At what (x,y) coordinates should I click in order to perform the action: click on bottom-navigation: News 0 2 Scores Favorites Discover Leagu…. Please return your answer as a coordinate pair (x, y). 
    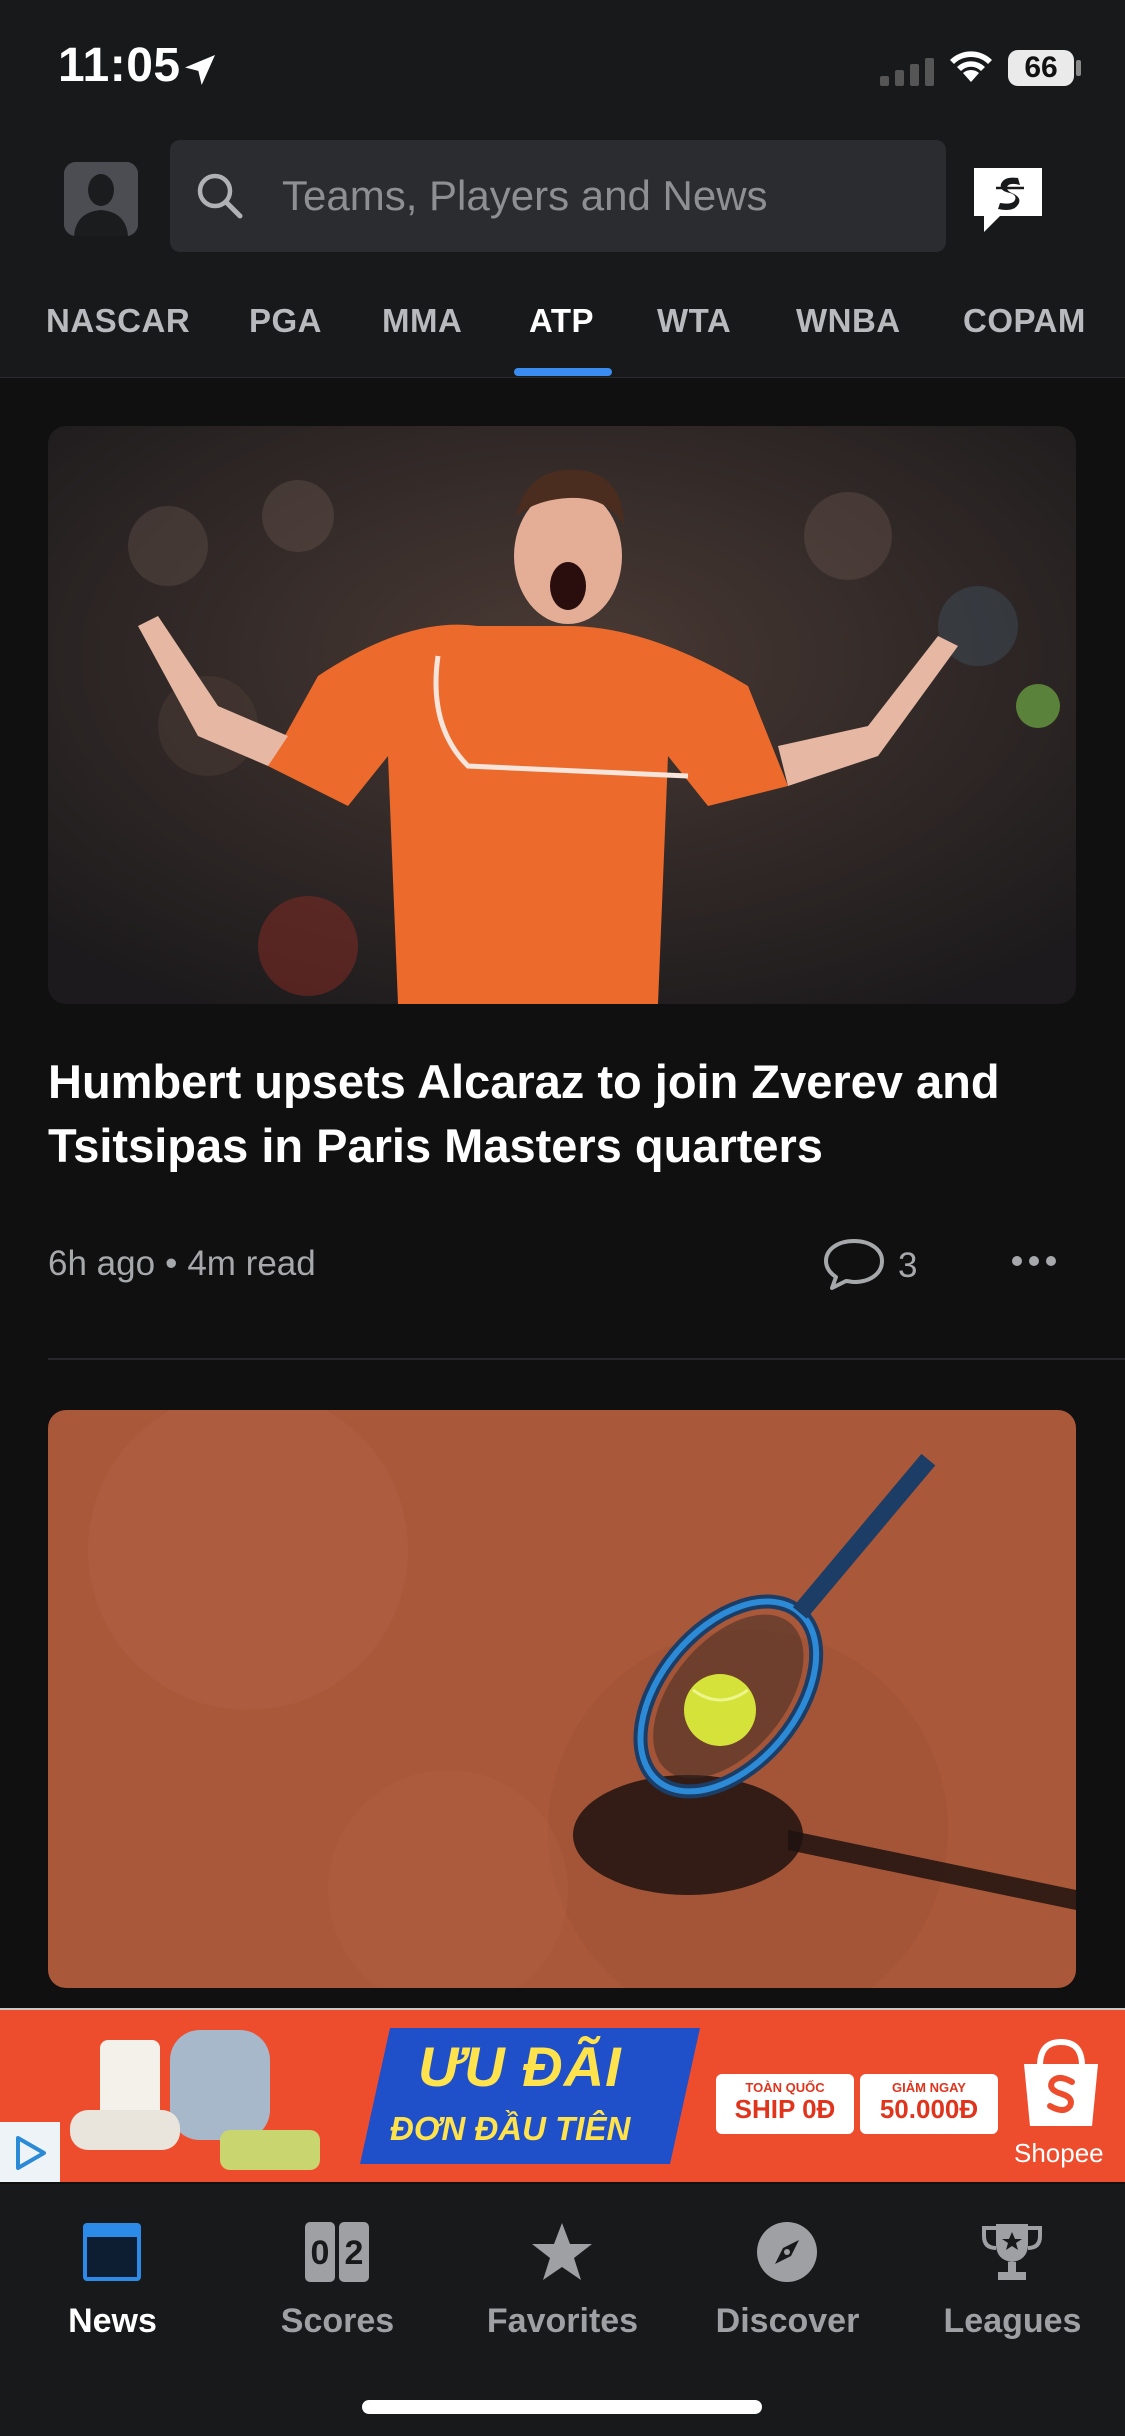
    Looking at the image, I should click on (562, 2310).